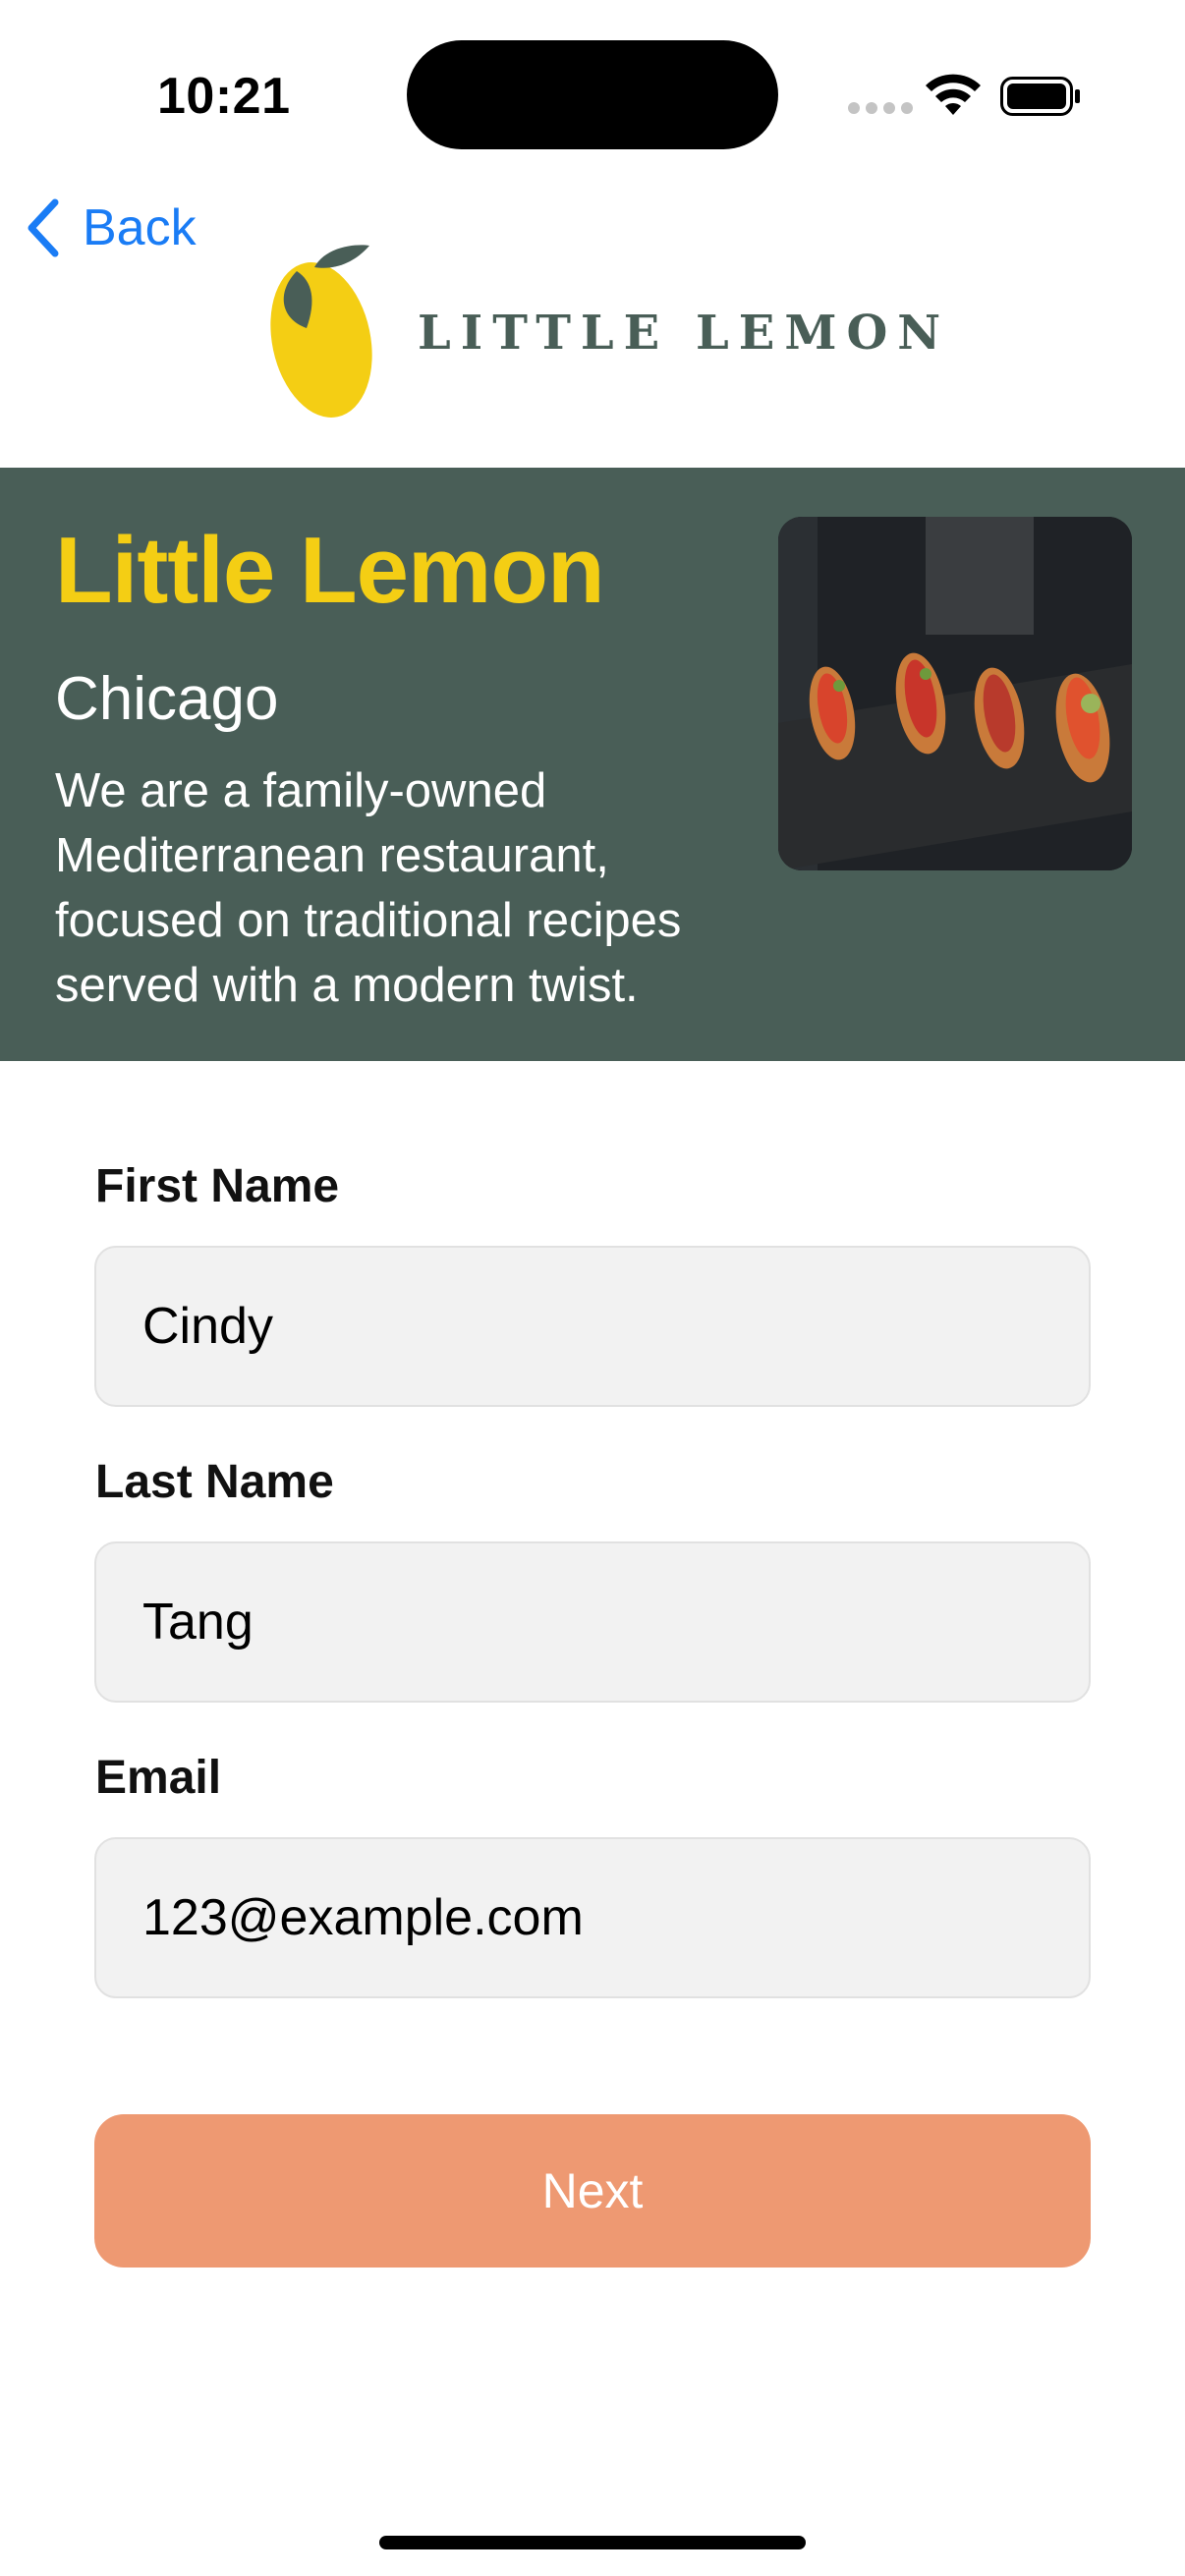 The height and width of the screenshot is (2576, 1185). Describe the element at coordinates (1040, 96) in the screenshot. I see `battery-icon` at that location.